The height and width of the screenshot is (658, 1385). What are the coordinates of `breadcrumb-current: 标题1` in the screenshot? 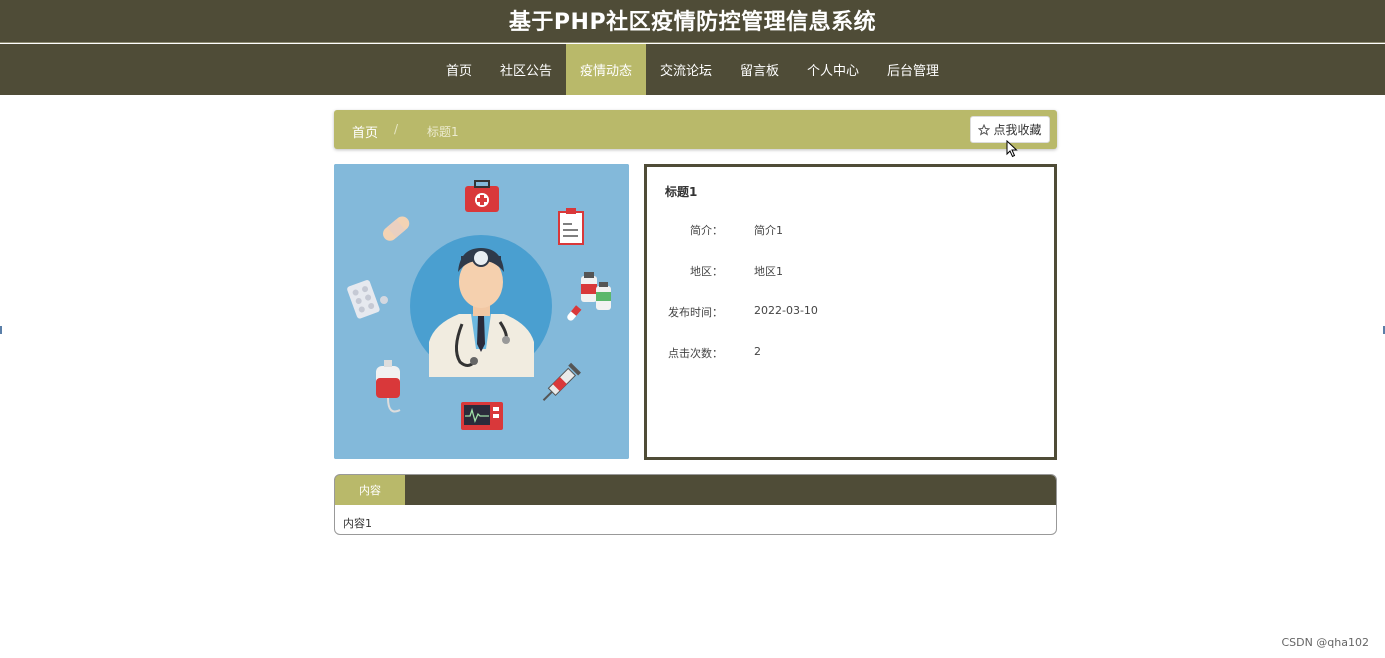 It's located at (443, 132).